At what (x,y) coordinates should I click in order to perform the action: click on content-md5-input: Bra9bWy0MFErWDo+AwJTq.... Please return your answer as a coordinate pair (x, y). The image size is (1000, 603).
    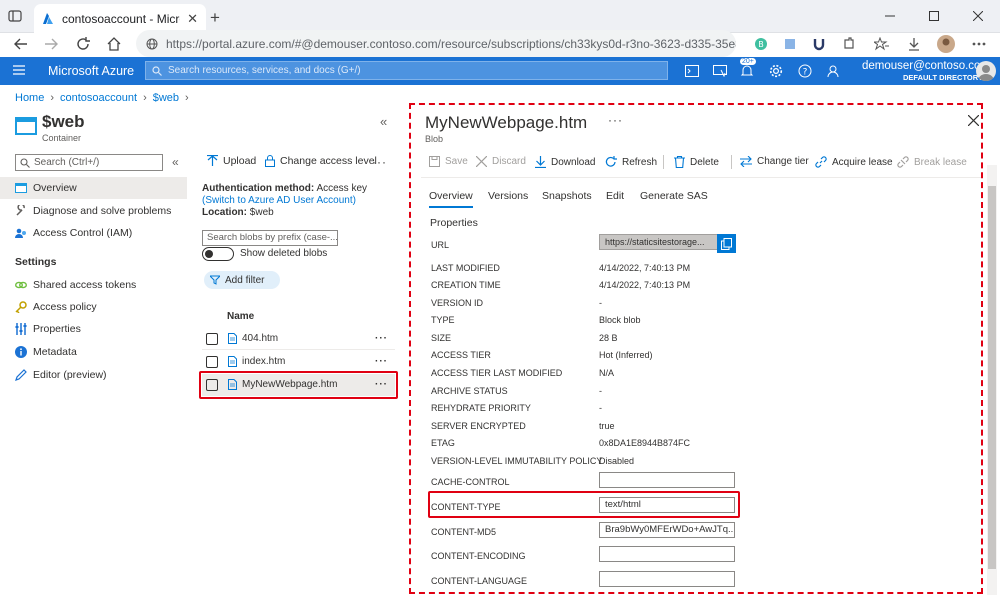
    Looking at the image, I should click on (667, 530).